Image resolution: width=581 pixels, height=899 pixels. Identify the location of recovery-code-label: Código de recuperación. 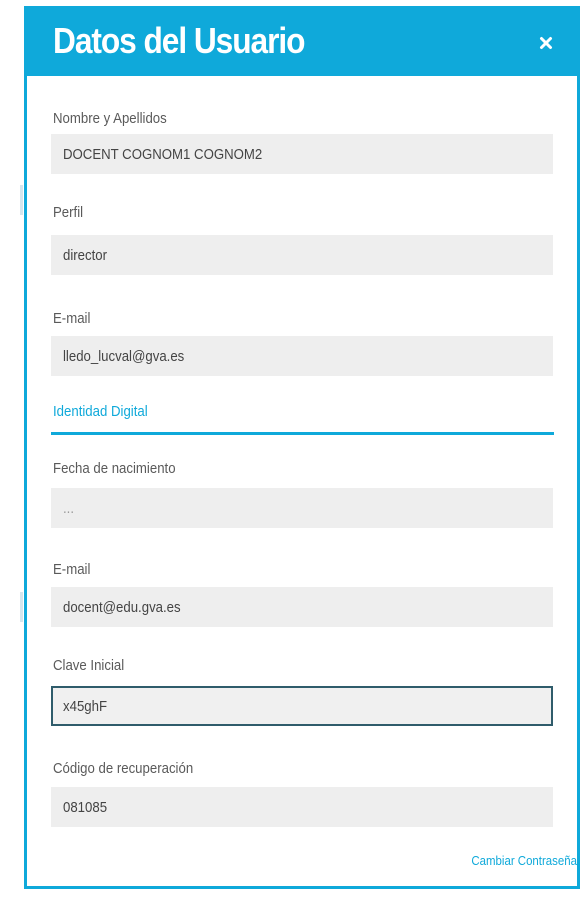
(123, 768).